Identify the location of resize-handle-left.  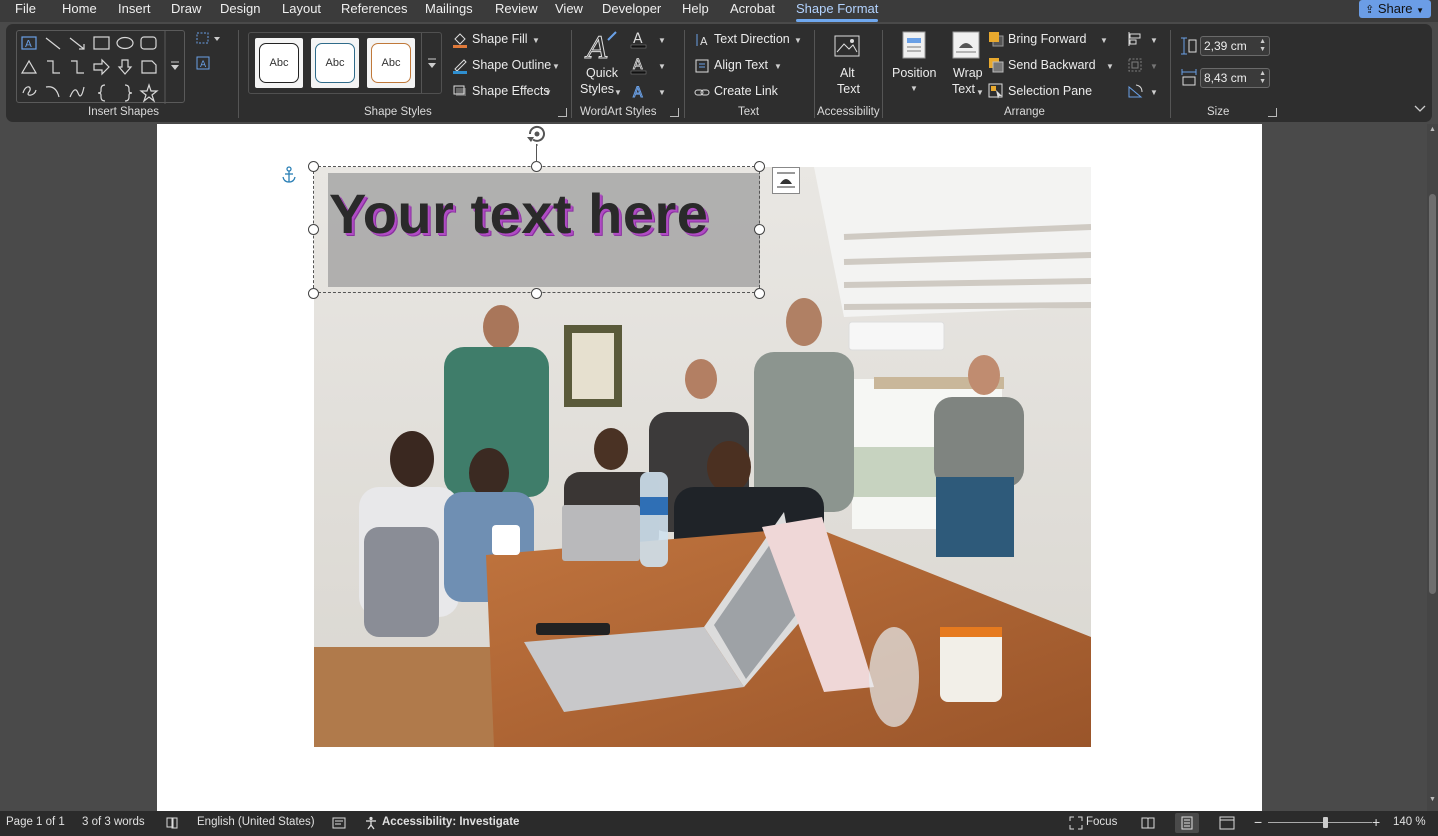
(313, 229).